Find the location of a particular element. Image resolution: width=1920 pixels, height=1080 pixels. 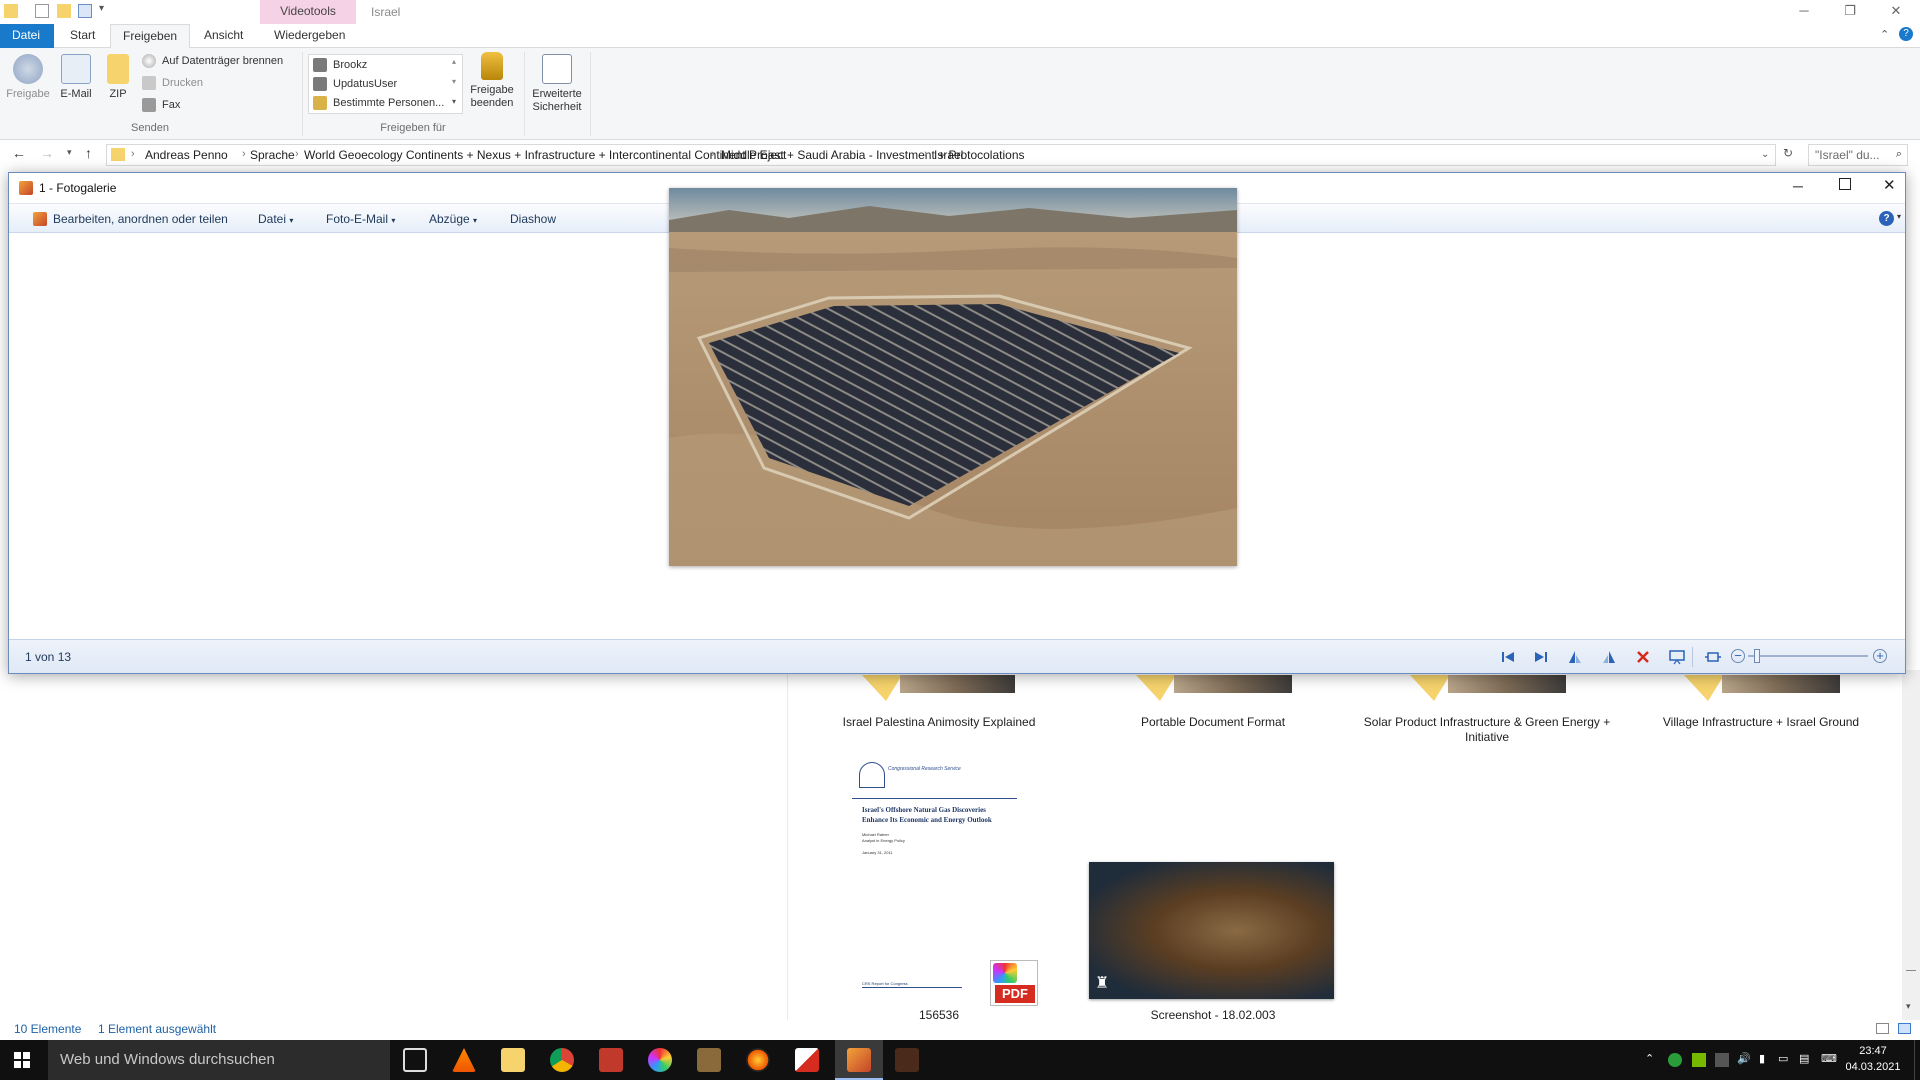

vertical-scrollbar: ▾ is located at coordinates (1911, 845).